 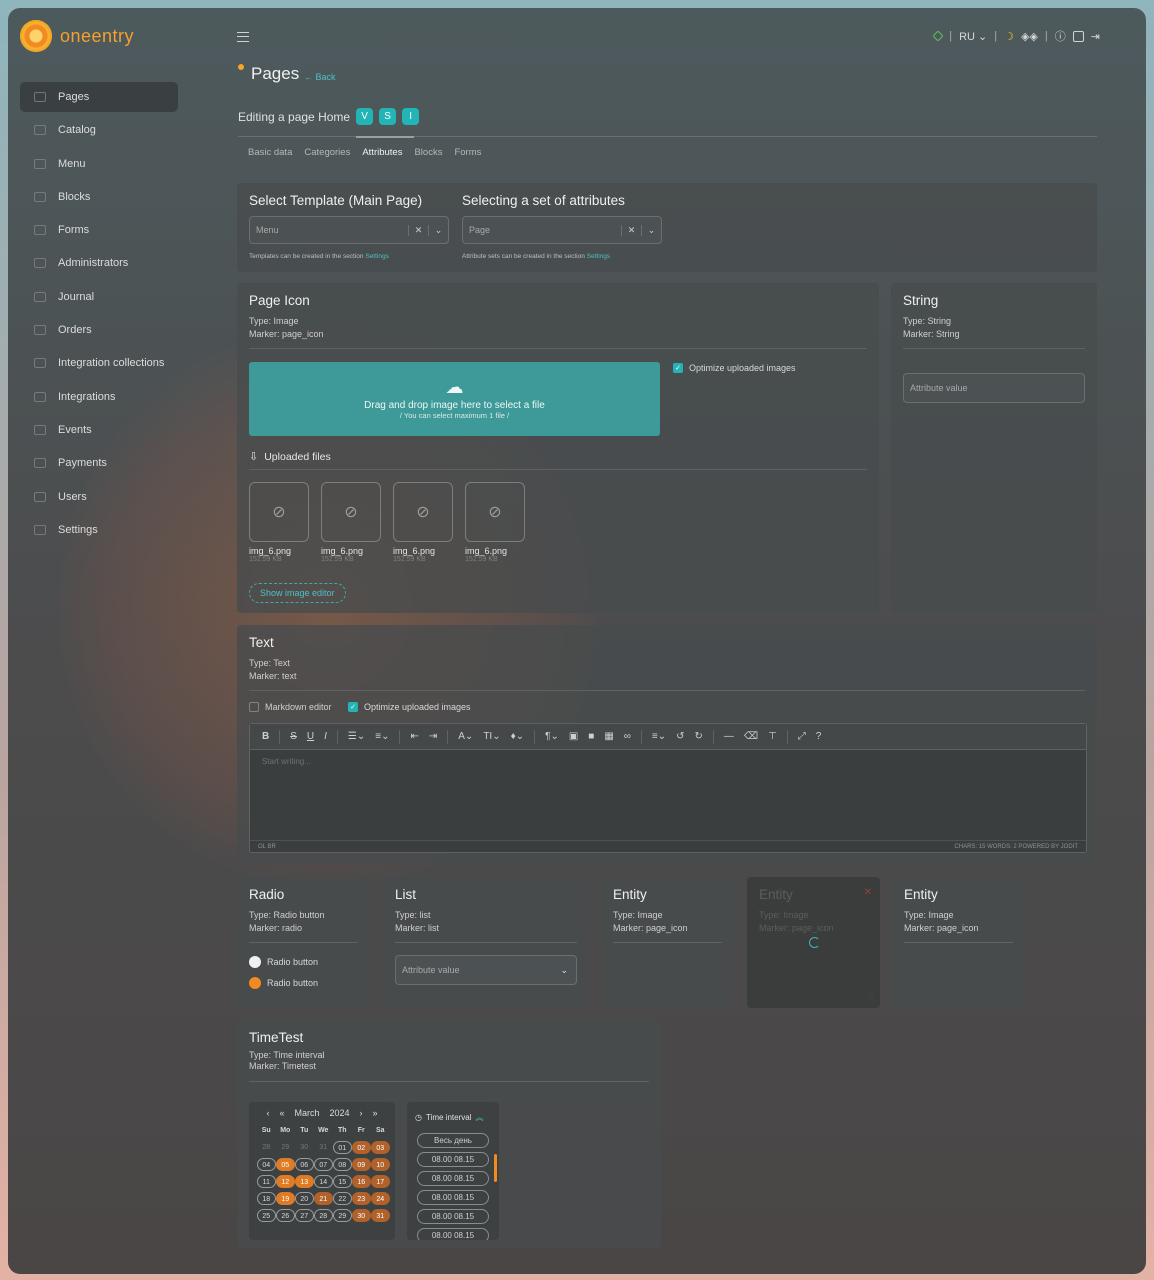 What do you see at coordinates (361, 1164) in the screenshot?
I see `calendar-day: 09` at bounding box center [361, 1164].